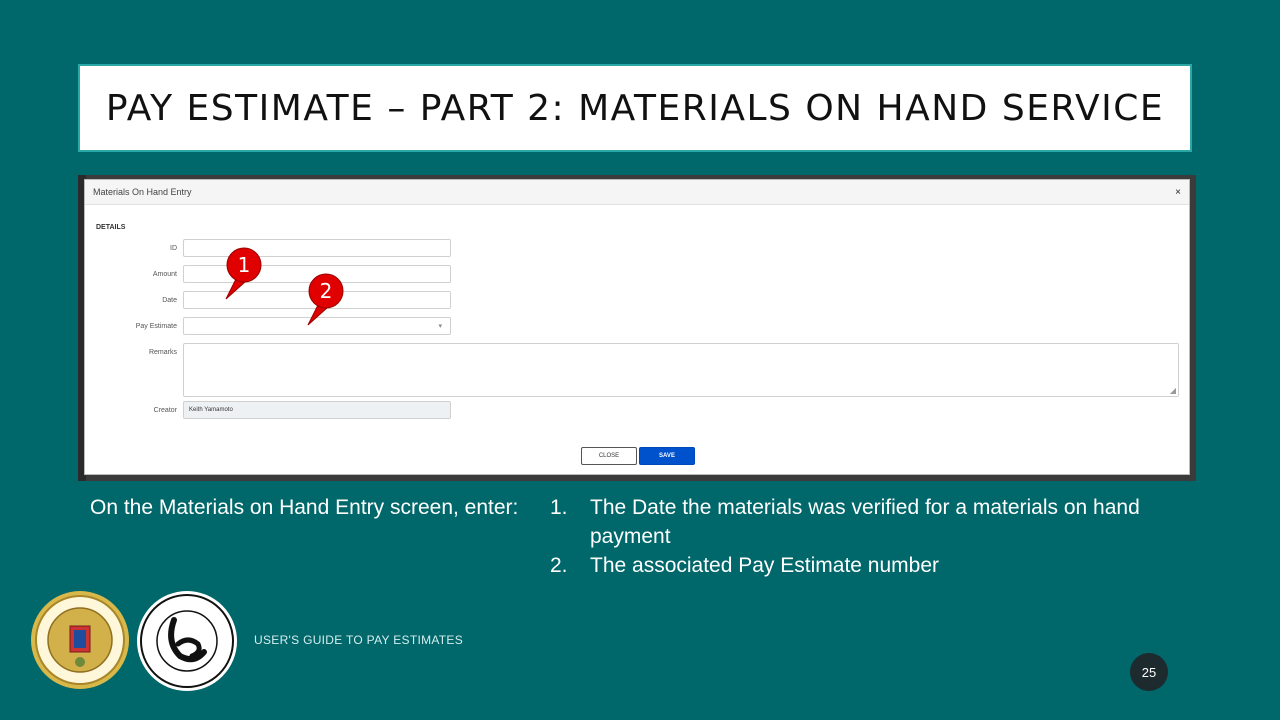  I want to click on creator-label: Creator, so click(165, 410).